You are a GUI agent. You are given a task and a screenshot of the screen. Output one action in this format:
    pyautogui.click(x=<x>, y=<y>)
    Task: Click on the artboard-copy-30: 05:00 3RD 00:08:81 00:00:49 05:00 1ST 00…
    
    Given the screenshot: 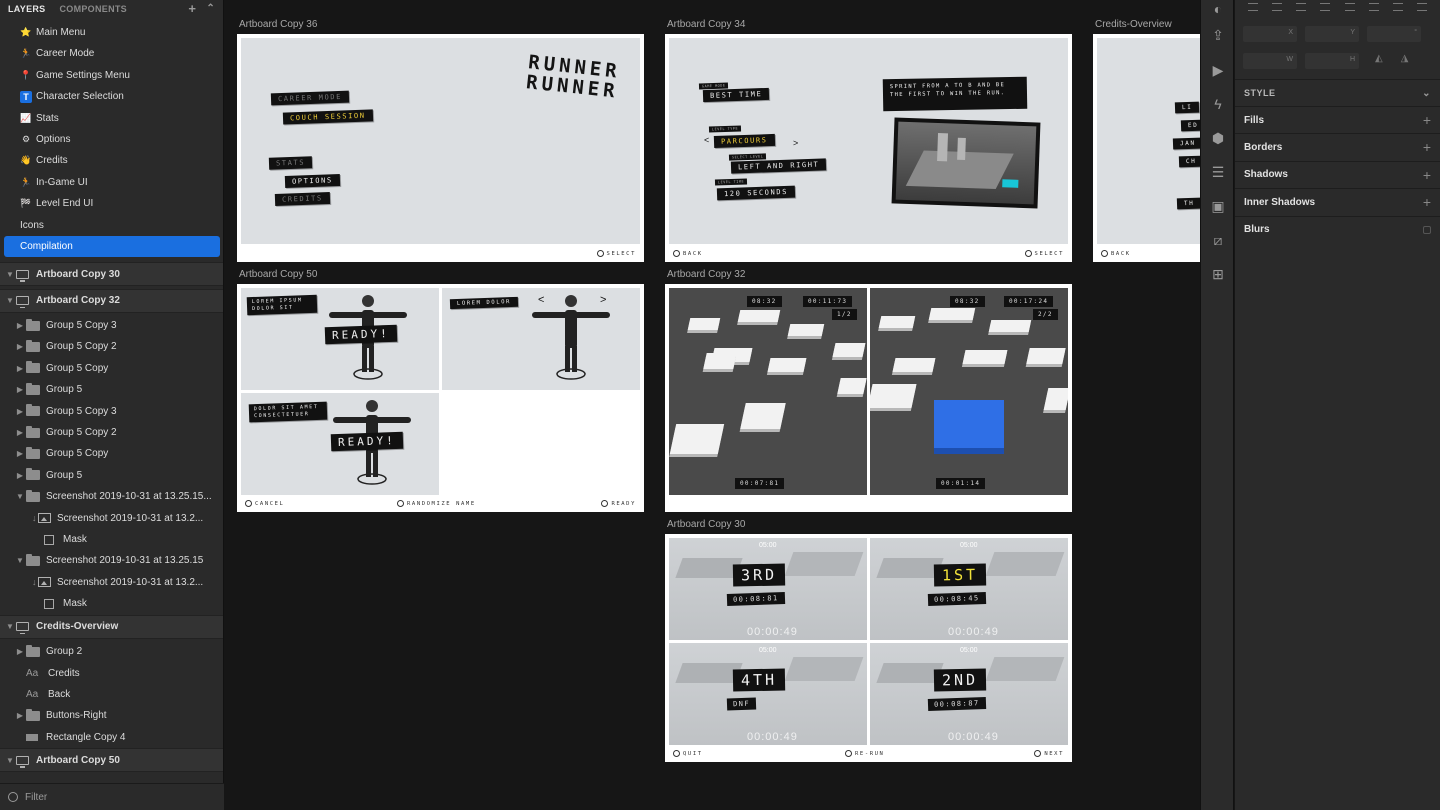 What is the action you would take?
    pyautogui.click(x=868, y=648)
    